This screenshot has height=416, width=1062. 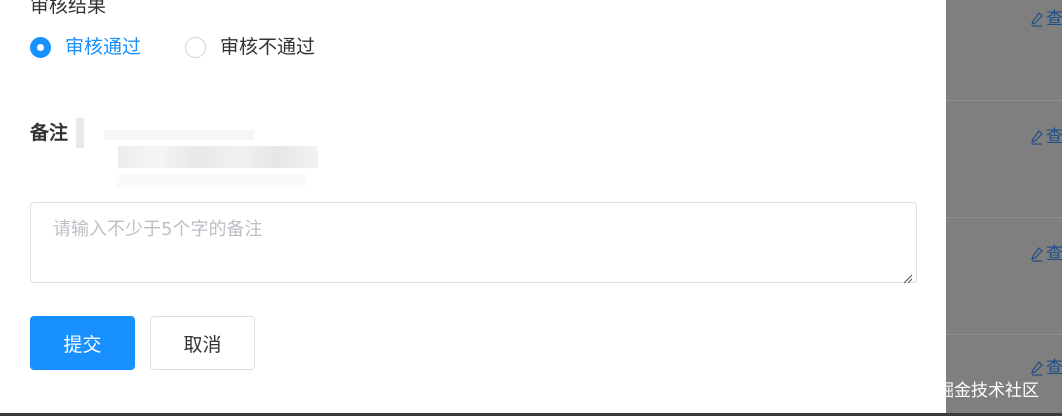 What do you see at coordinates (68, 8) in the screenshot?
I see `review-result-title: 审核结果` at bounding box center [68, 8].